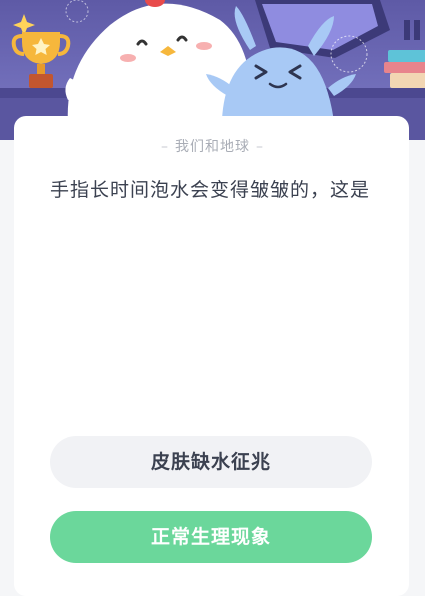 This screenshot has width=425, height=596. I want to click on category-text: 我们和地球, so click(212, 147).